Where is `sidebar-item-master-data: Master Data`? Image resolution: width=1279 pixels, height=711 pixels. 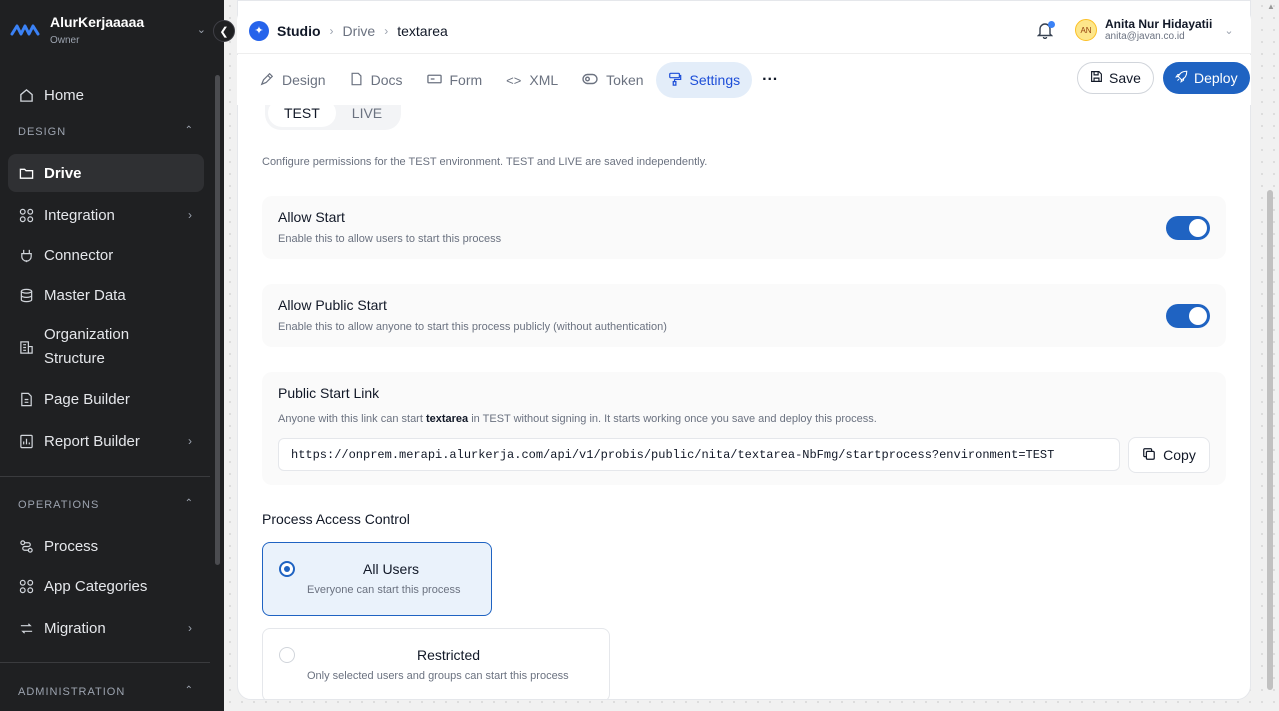 sidebar-item-master-data: Master Data is located at coordinates (106, 295).